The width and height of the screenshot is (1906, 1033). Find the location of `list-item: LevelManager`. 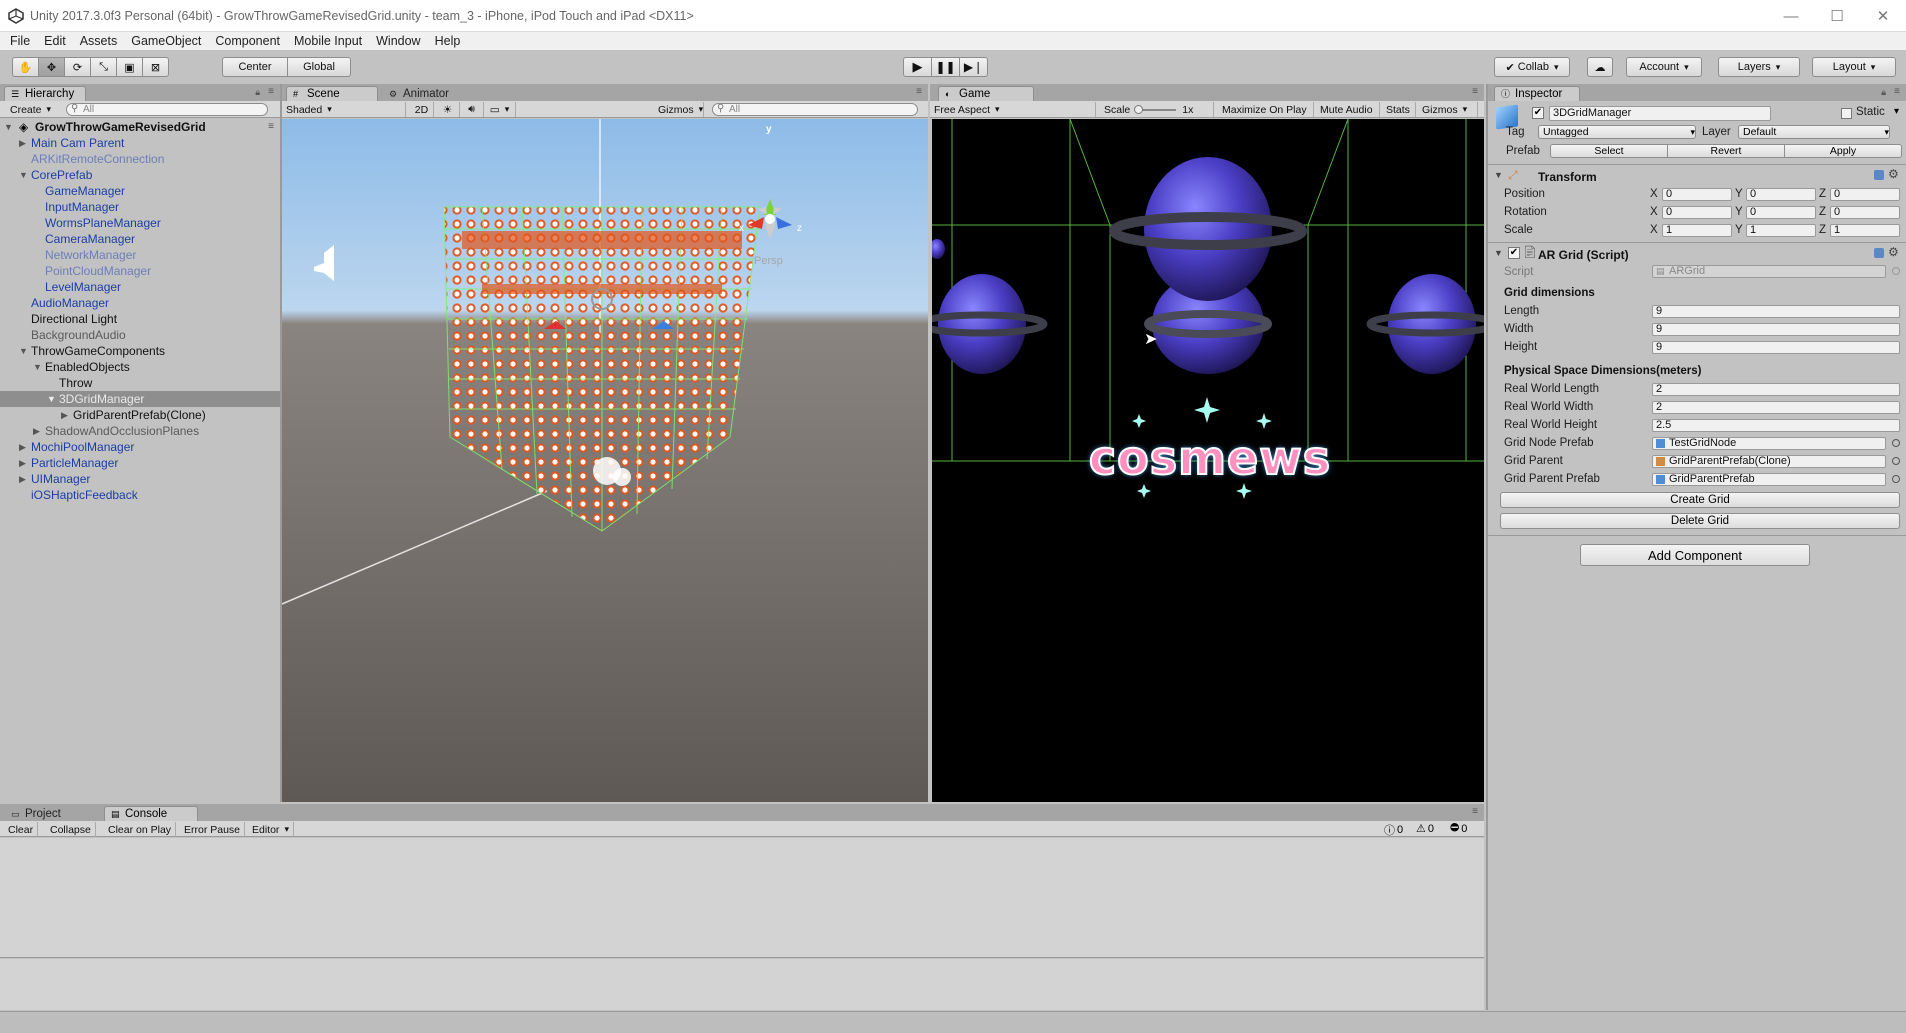

list-item: LevelManager is located at coordinates (140, 287).